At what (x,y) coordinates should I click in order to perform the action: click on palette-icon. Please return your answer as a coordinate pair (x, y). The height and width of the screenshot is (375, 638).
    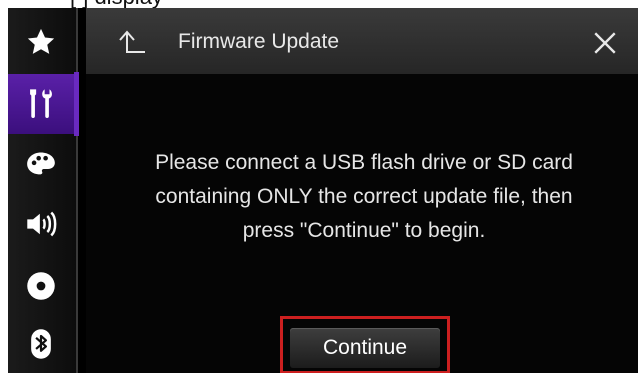
    Looking at the image, I should click on (41, 163).